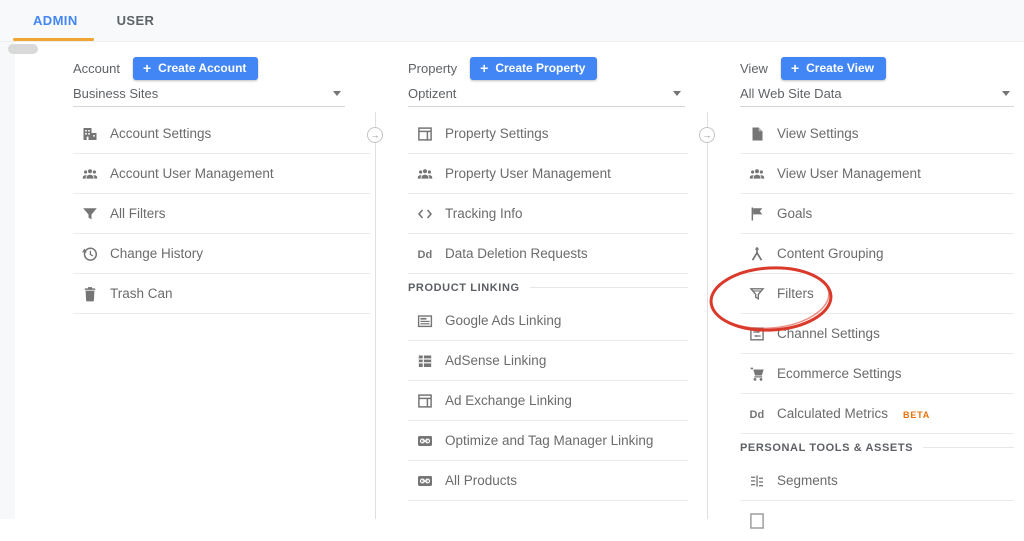 This screenshot has height=541, width=1024. Describe the element at coordinates (90, 214) in the screenshot. I see `funnel-icon` at that location.